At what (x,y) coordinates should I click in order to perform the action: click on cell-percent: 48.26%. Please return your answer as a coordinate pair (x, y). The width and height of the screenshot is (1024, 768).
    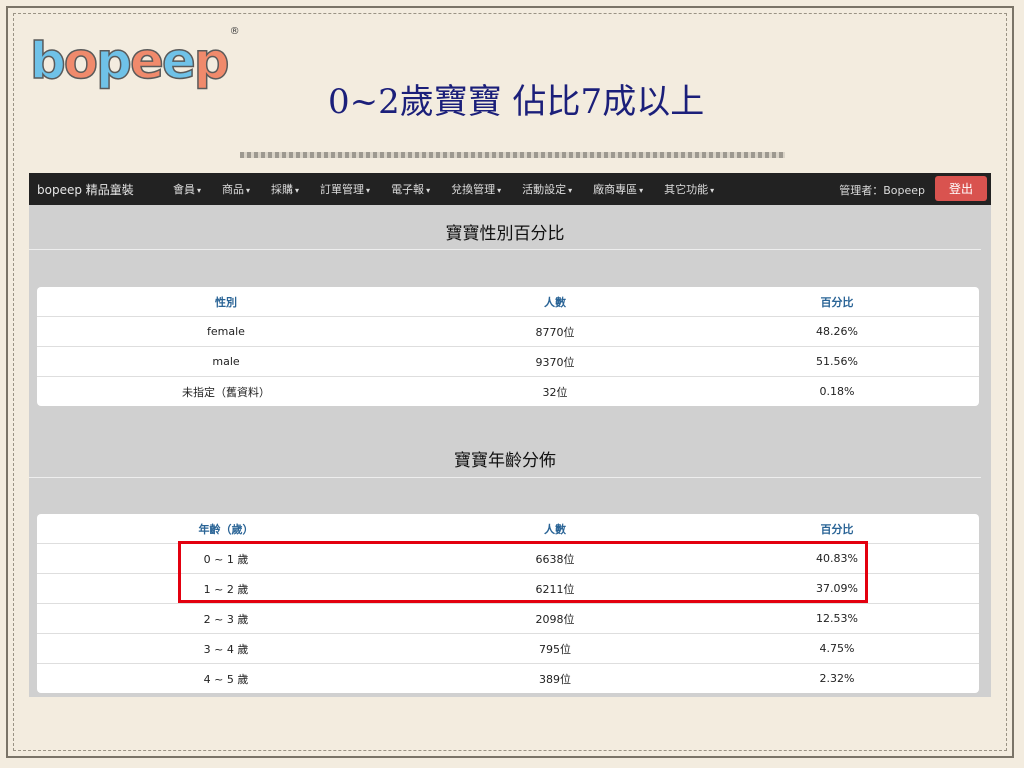
    Looking at the image, I should click on (837, 331).